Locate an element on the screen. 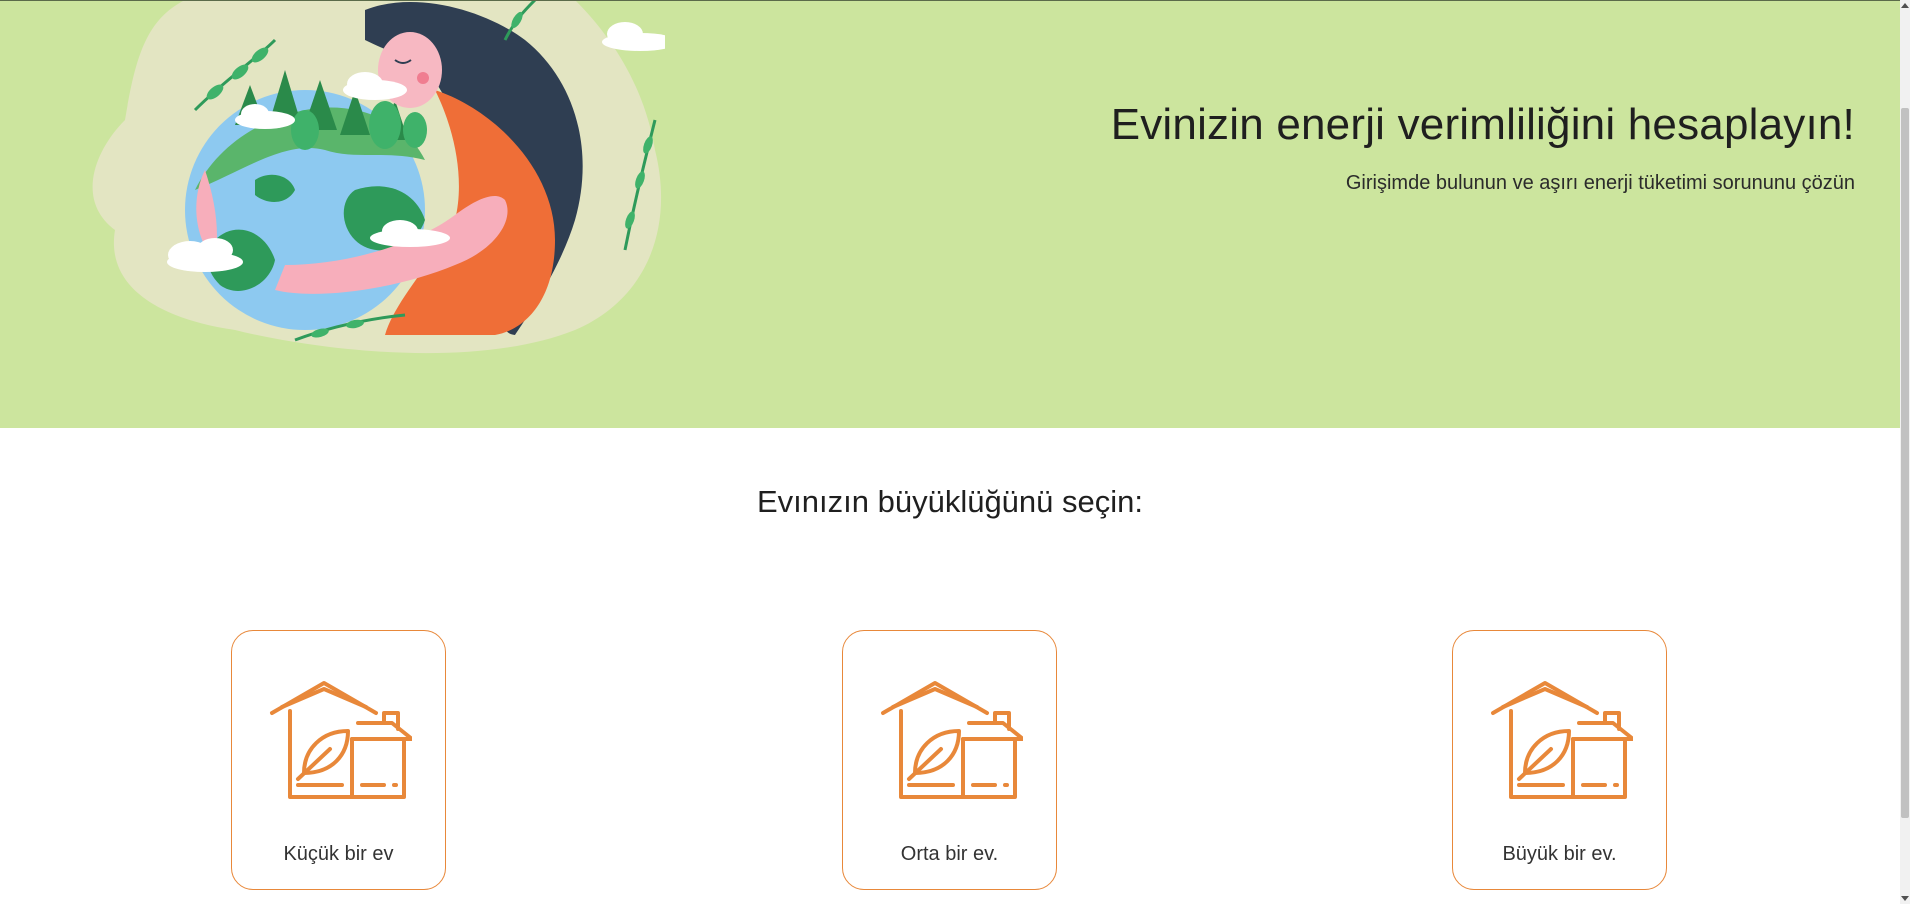 The image size is (1910, 904). option-label-large: Büyük bir ev. is located at coordinates (1559, 854).